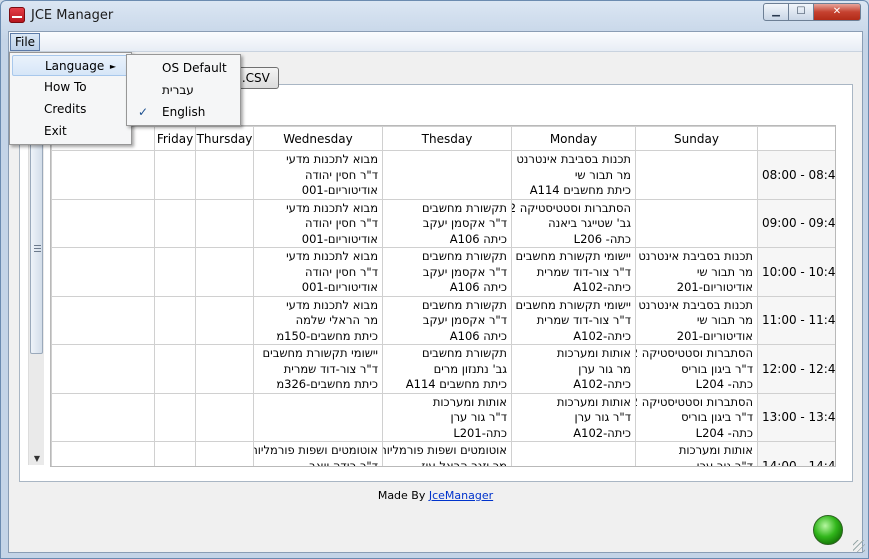  What do you see at coordinates (573, 138) in the screenshot?
I see `header-monday: Monday` at bounding box center [573, 138].